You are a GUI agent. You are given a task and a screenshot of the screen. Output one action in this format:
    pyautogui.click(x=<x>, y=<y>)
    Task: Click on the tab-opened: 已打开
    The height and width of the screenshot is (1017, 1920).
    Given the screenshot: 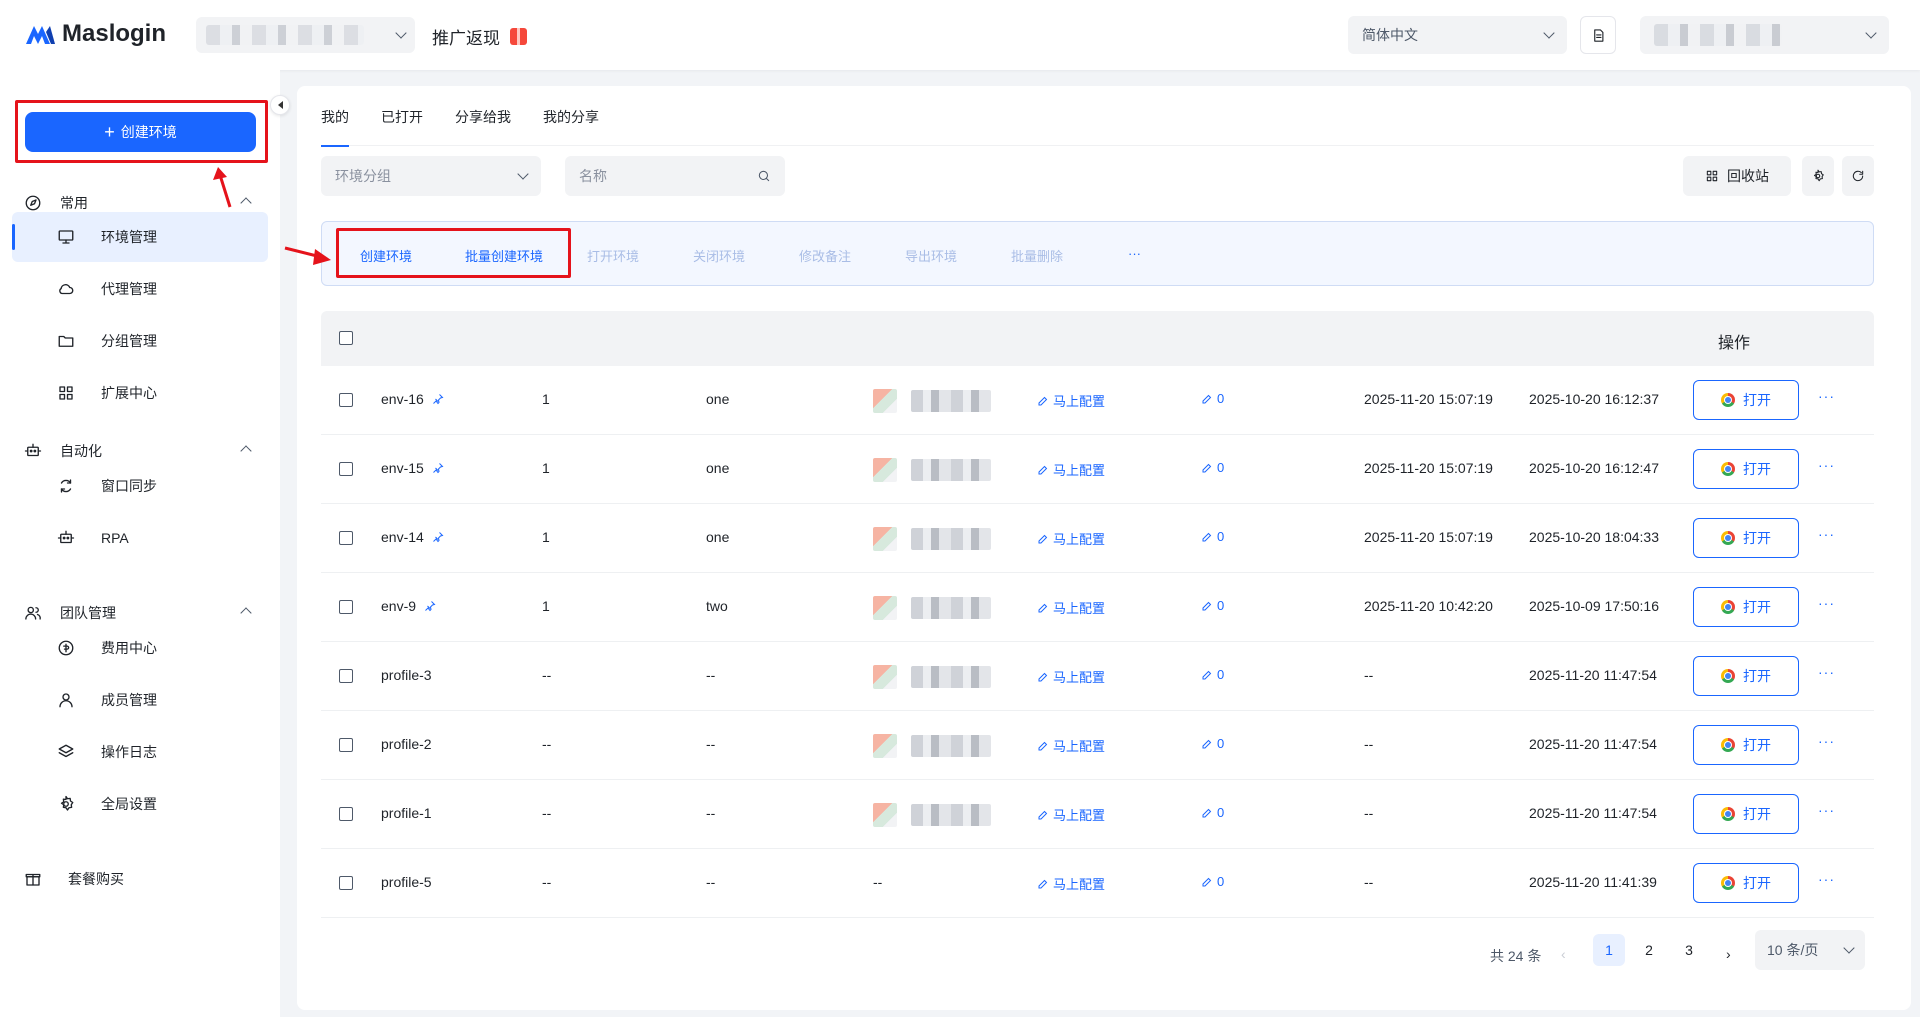 What is the action you would take?
    pyautogui.click(x=402, y=127)
    